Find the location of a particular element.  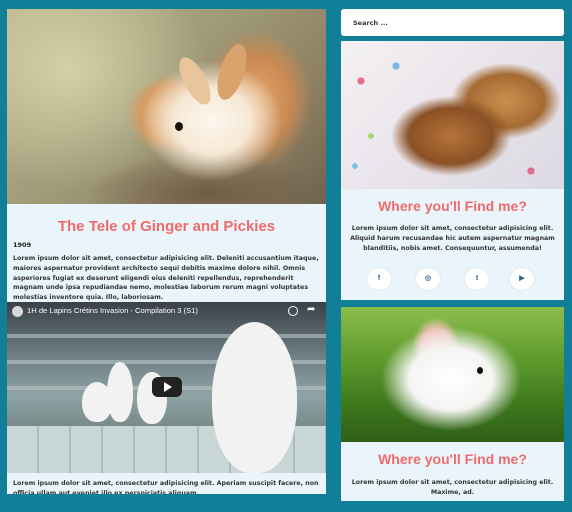

article-title: The Tele of Ginger and Pickies is located at coordinates (166, 226).